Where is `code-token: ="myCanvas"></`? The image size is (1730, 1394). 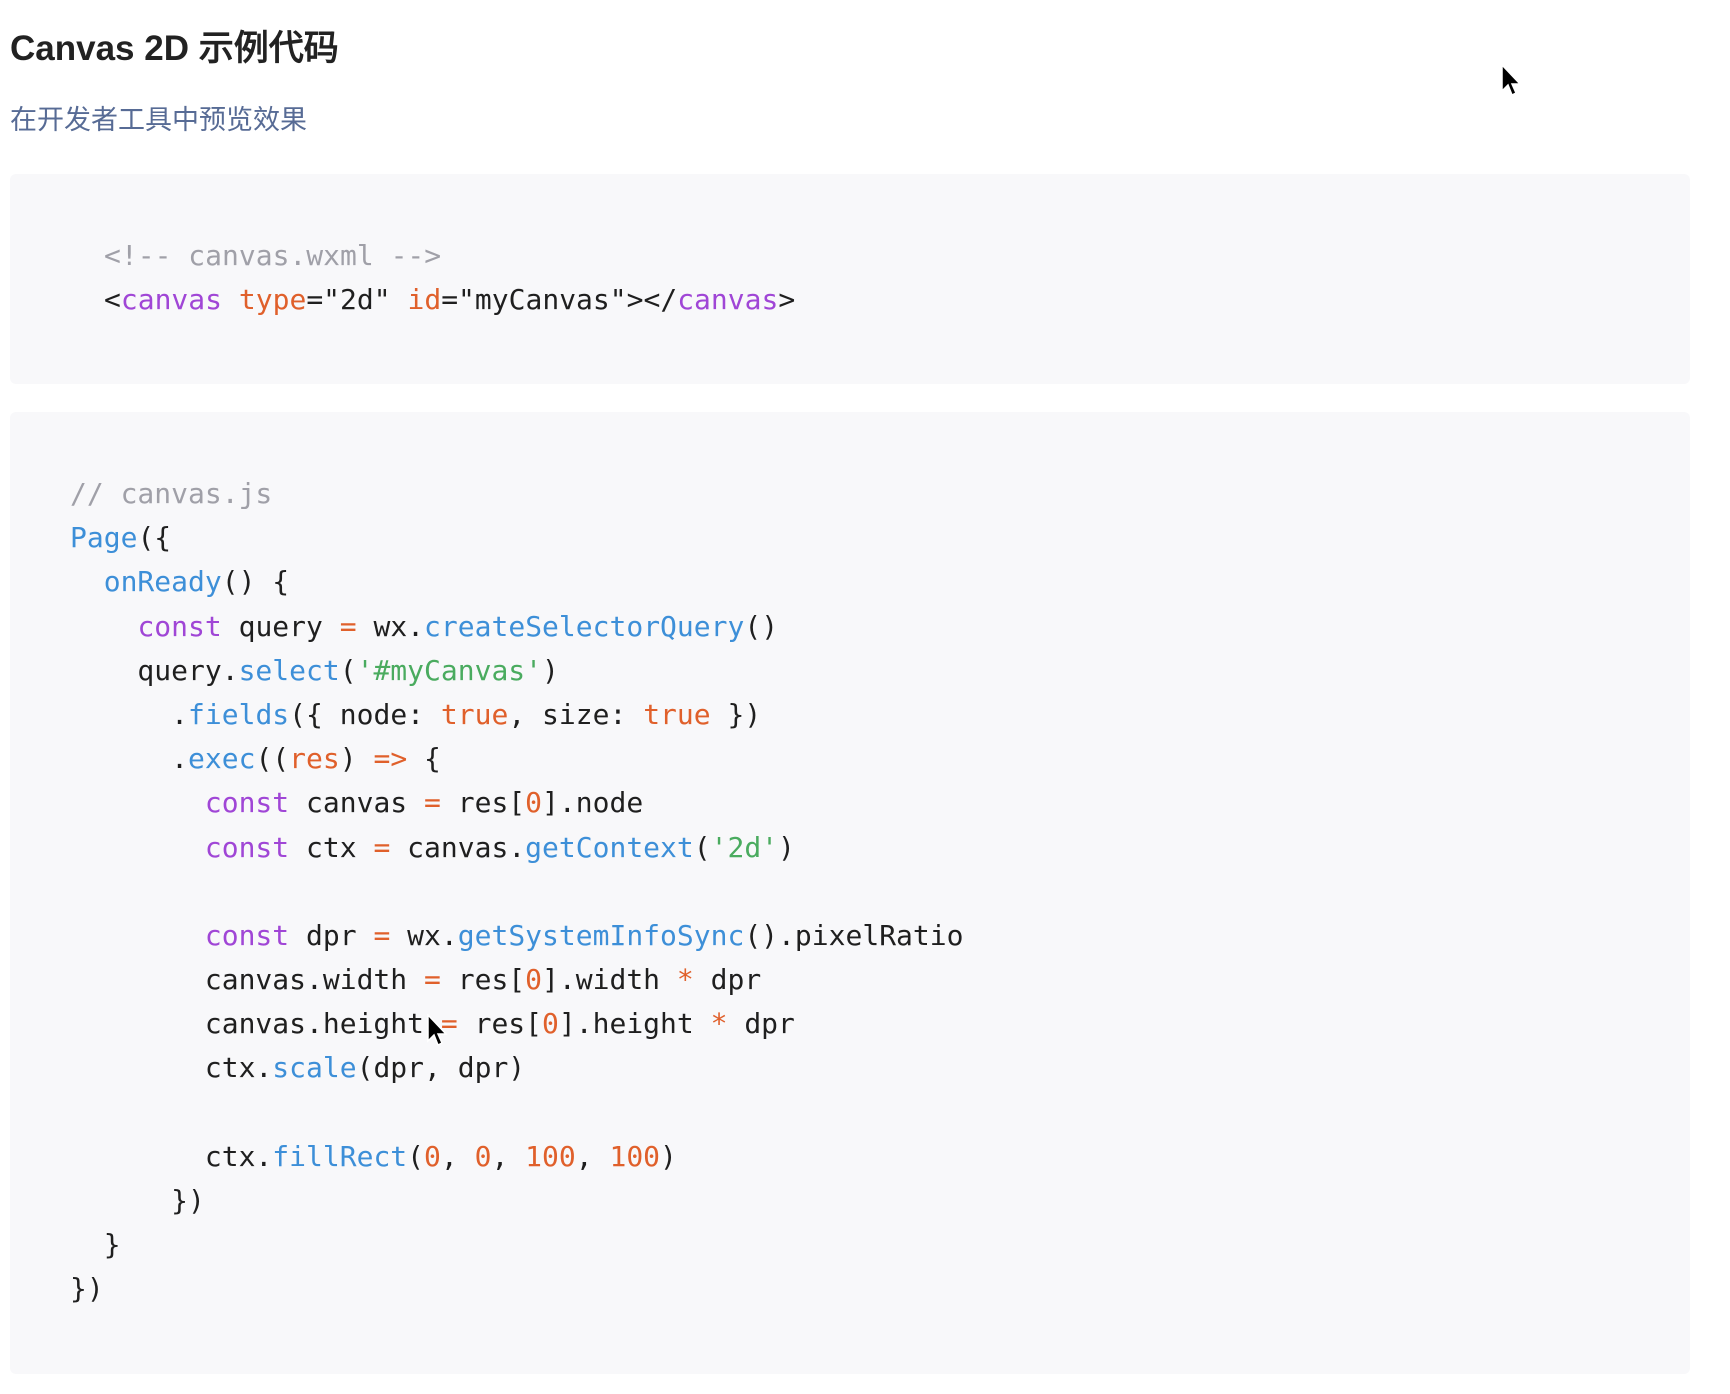
code-token: ="myCanvas"></ is located at coordinates (559, 300).